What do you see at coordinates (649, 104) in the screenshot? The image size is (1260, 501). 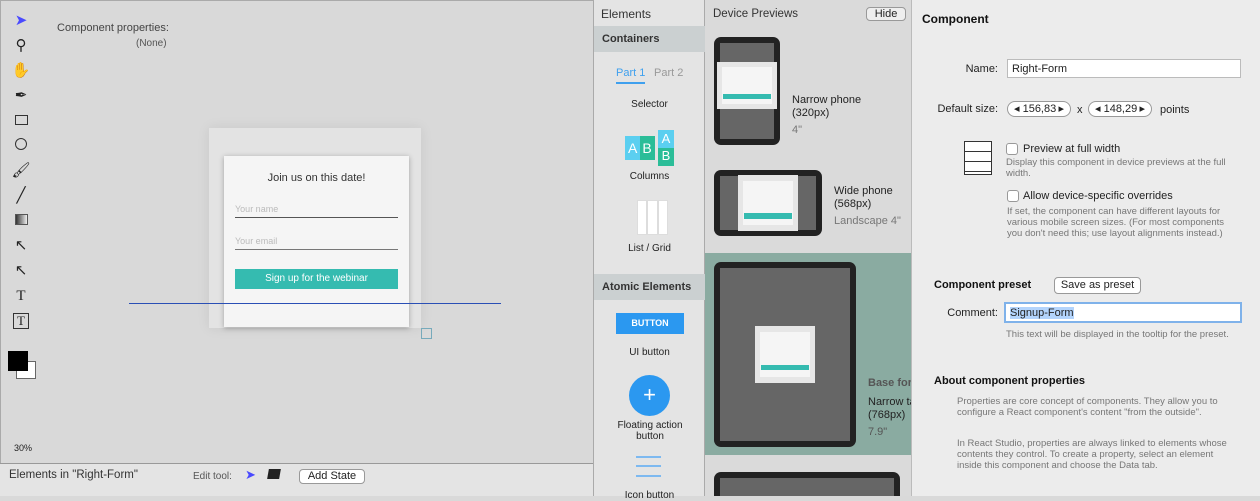 I see `selector-element: Selector` at bounding box center [649, 104].